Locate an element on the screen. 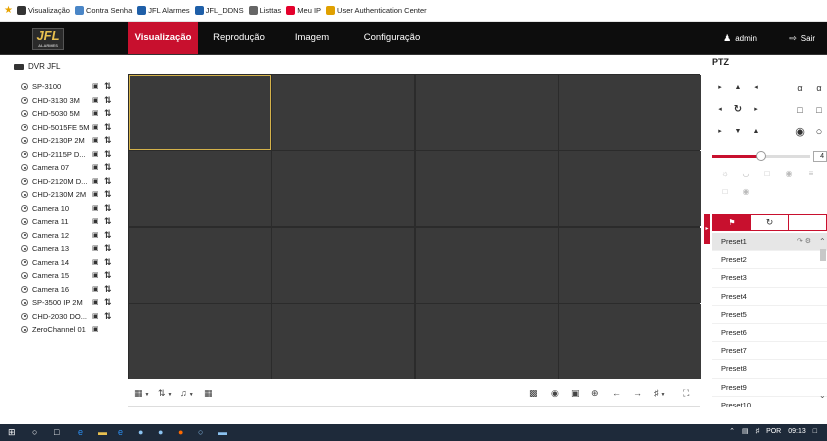  internet-explorer-icon: e is located at coordinates (120, 432).